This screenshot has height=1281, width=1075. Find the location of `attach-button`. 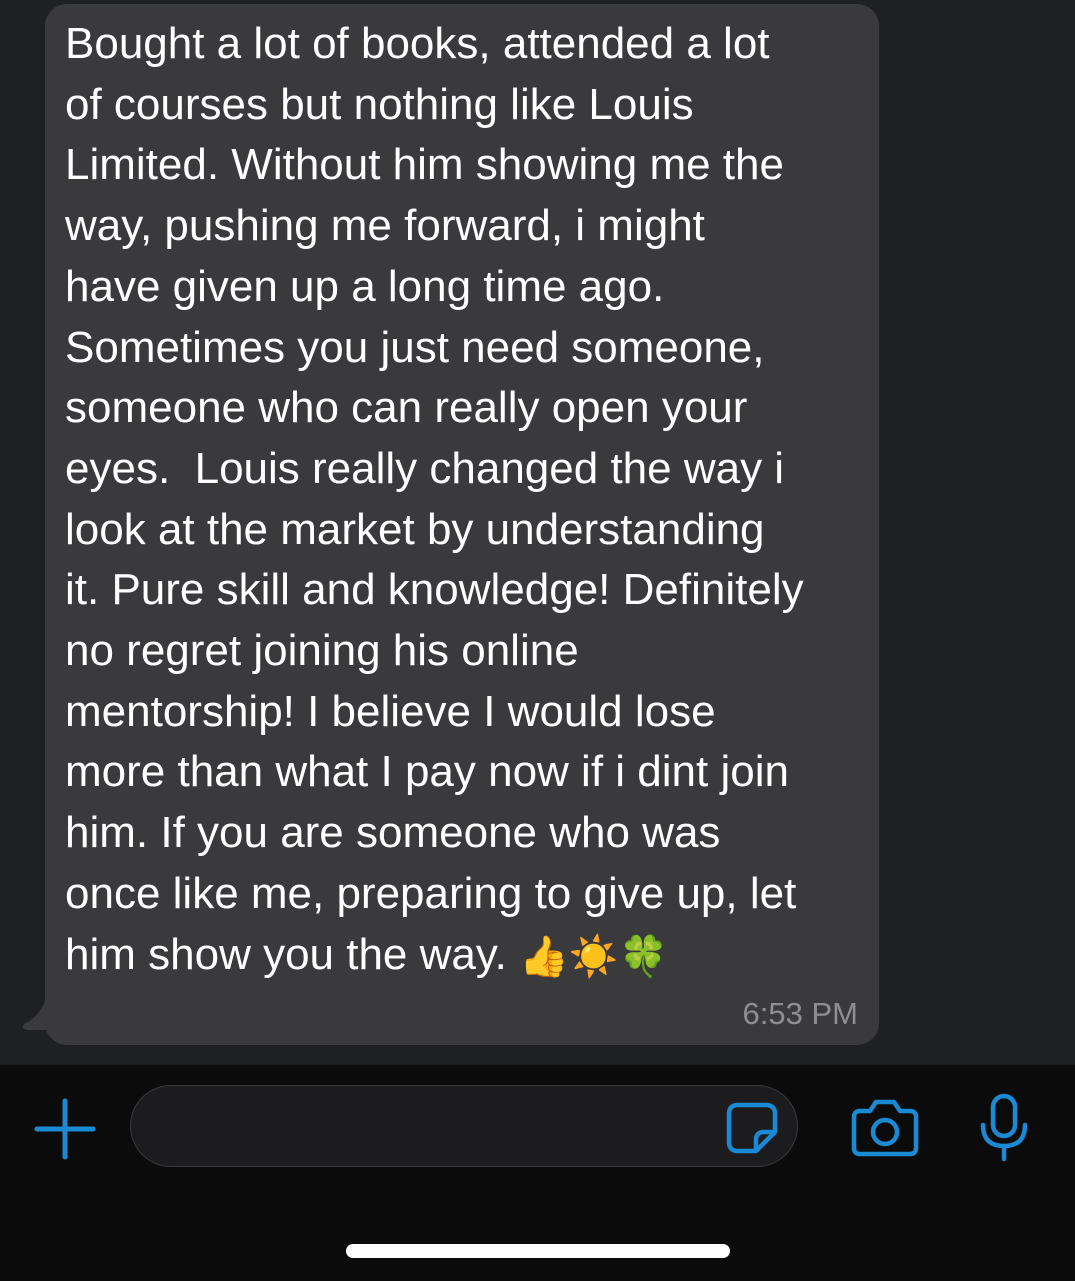

attach-button is located at coordinates (65, 1129).